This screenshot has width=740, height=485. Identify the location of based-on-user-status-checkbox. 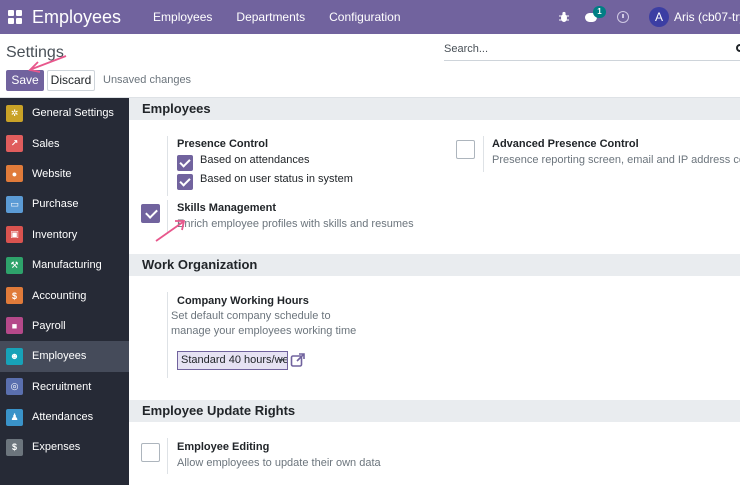
(185, 182).